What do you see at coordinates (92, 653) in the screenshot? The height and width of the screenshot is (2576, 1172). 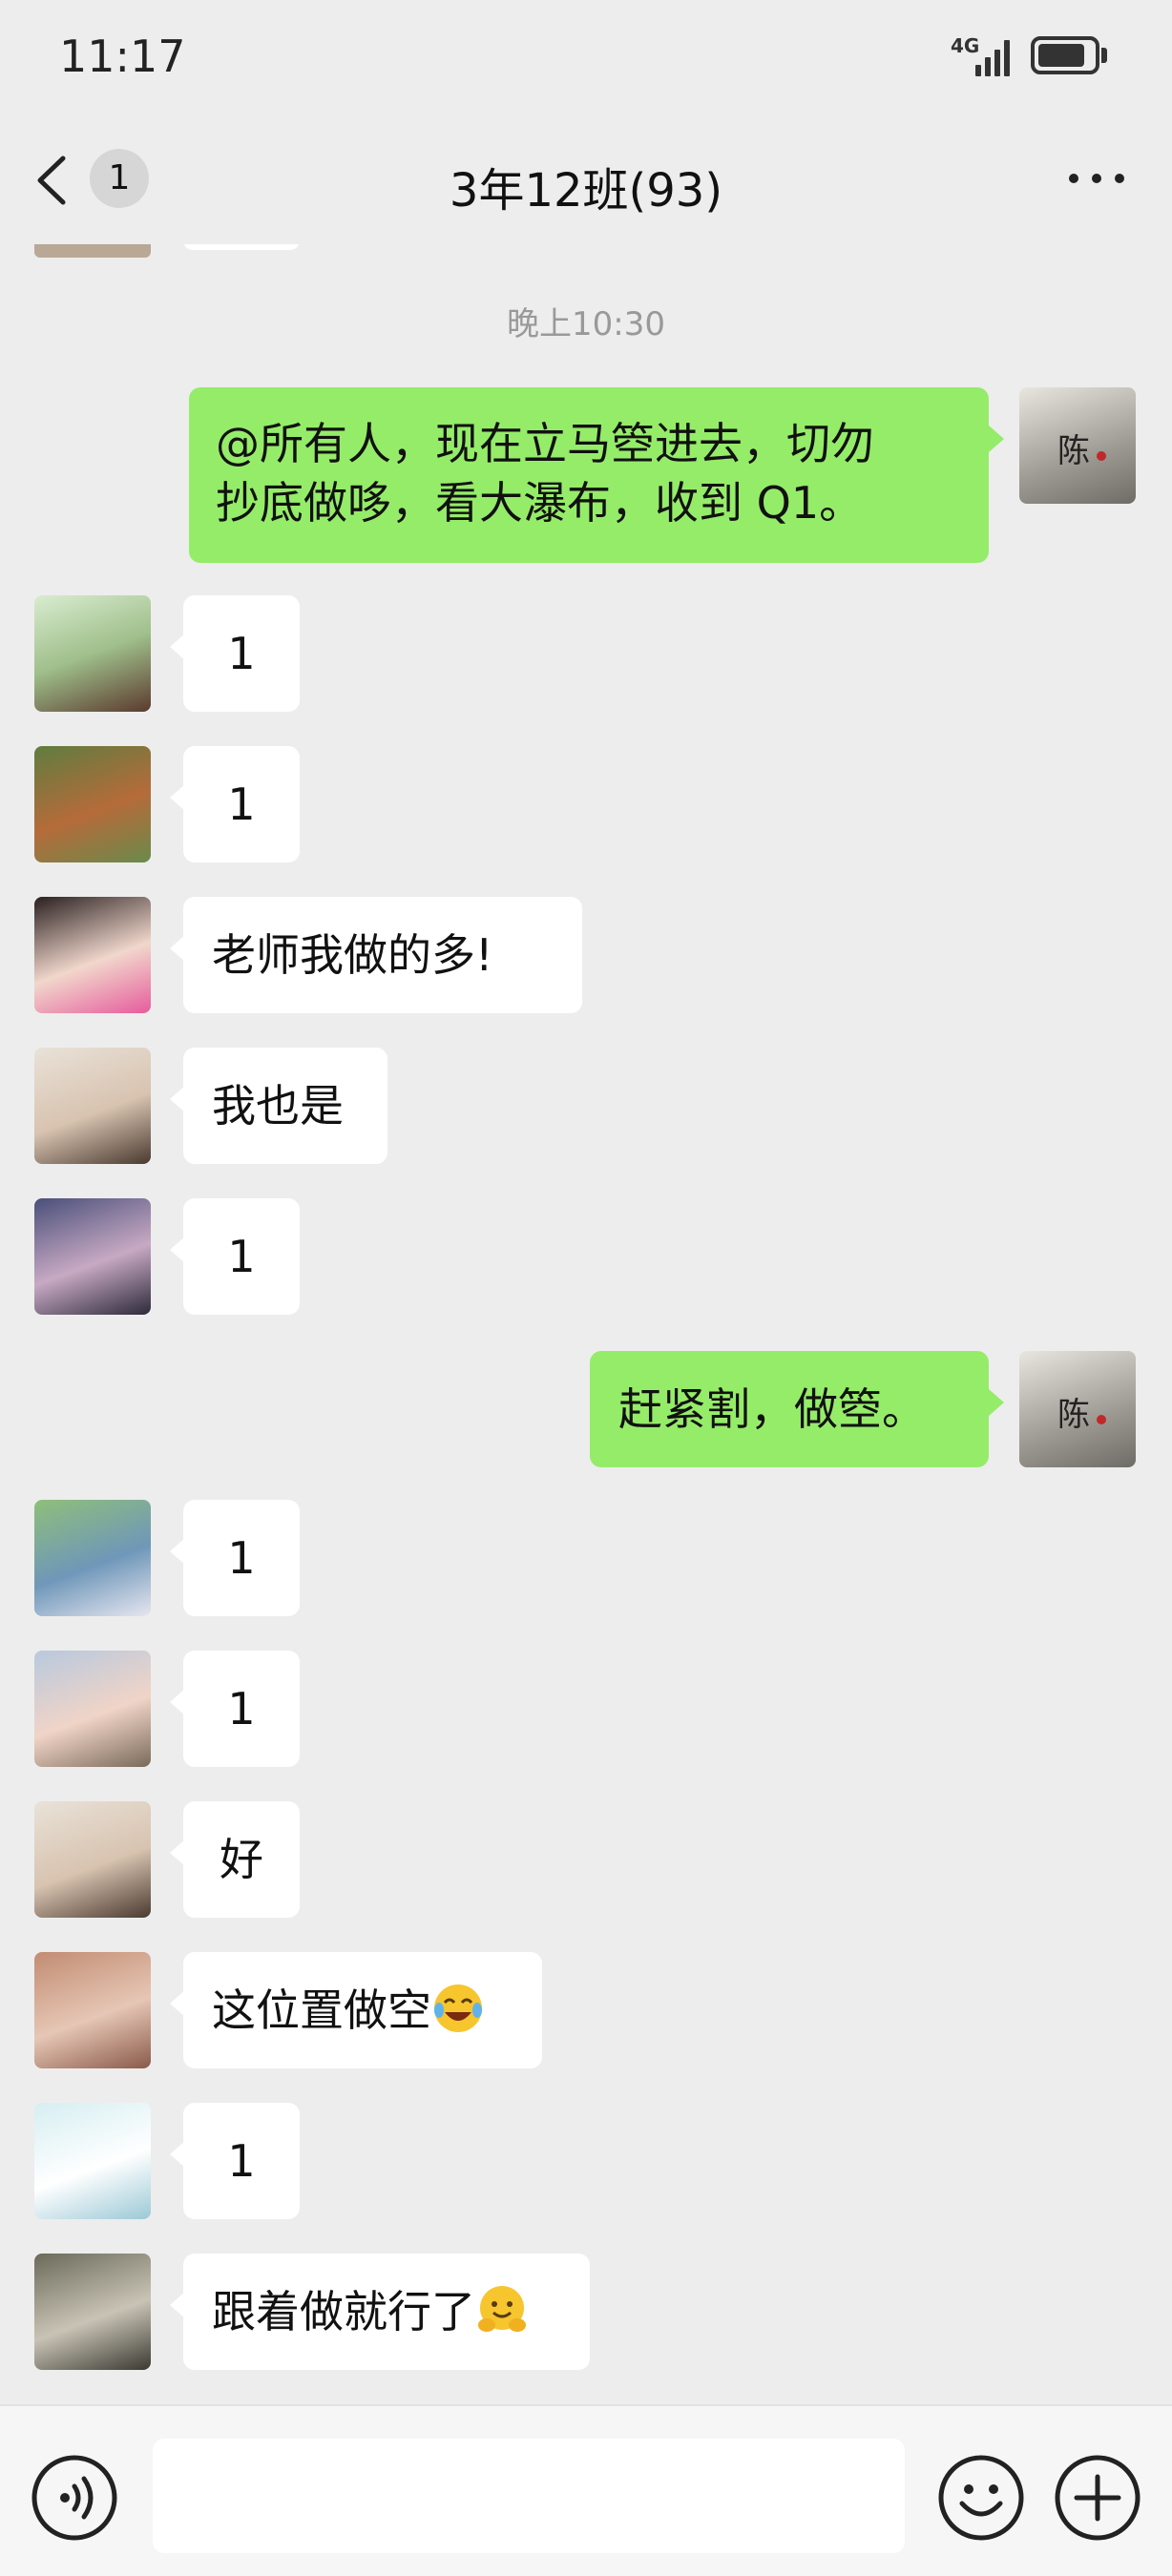 I see `girl-back-avatar` at bounding box center [92, 653].